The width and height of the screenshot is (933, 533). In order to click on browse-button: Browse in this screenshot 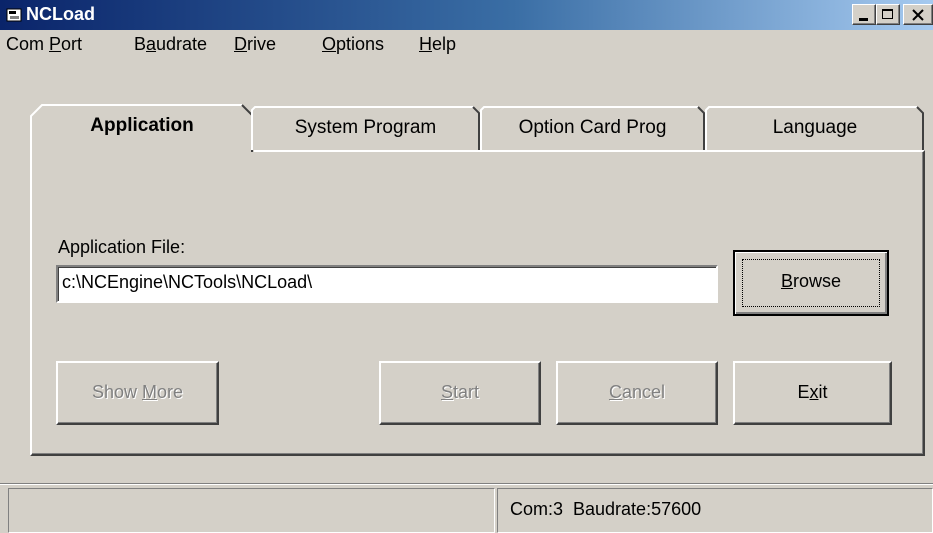, I will do `click(811, 283)`.